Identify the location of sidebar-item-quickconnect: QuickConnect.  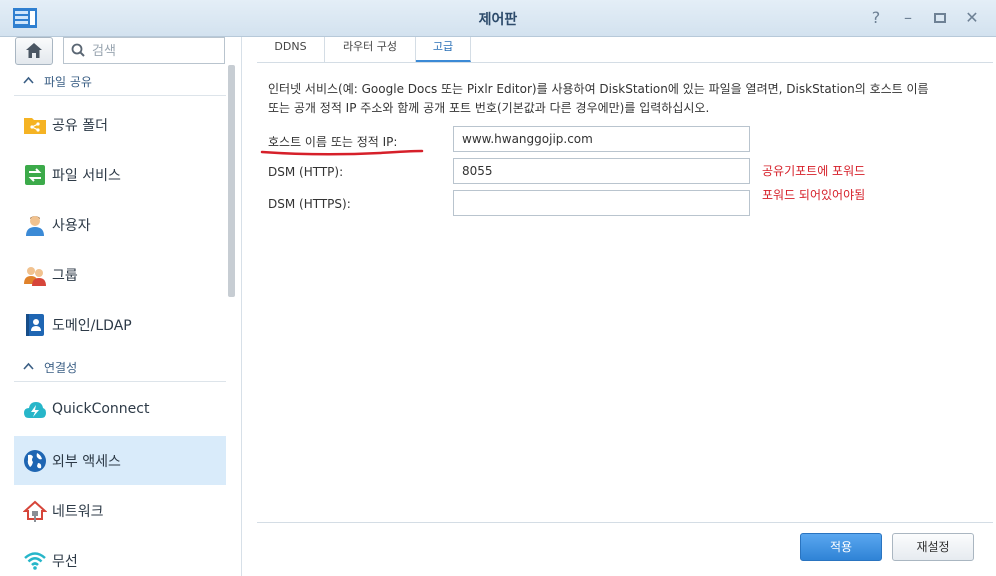
(120, 410).